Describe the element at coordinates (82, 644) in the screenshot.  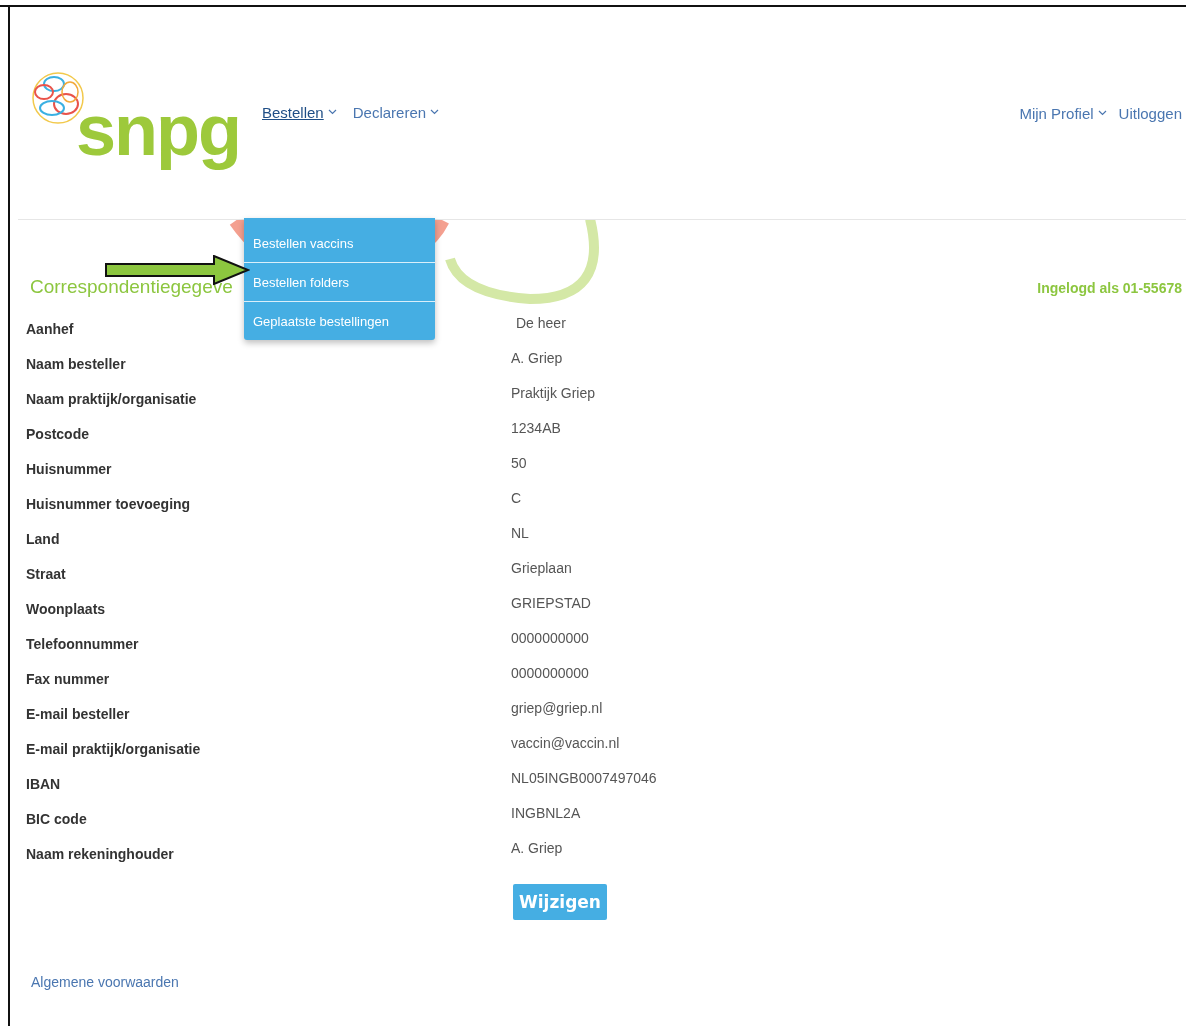
I see `field-label: Telefoonnummer` at that location.